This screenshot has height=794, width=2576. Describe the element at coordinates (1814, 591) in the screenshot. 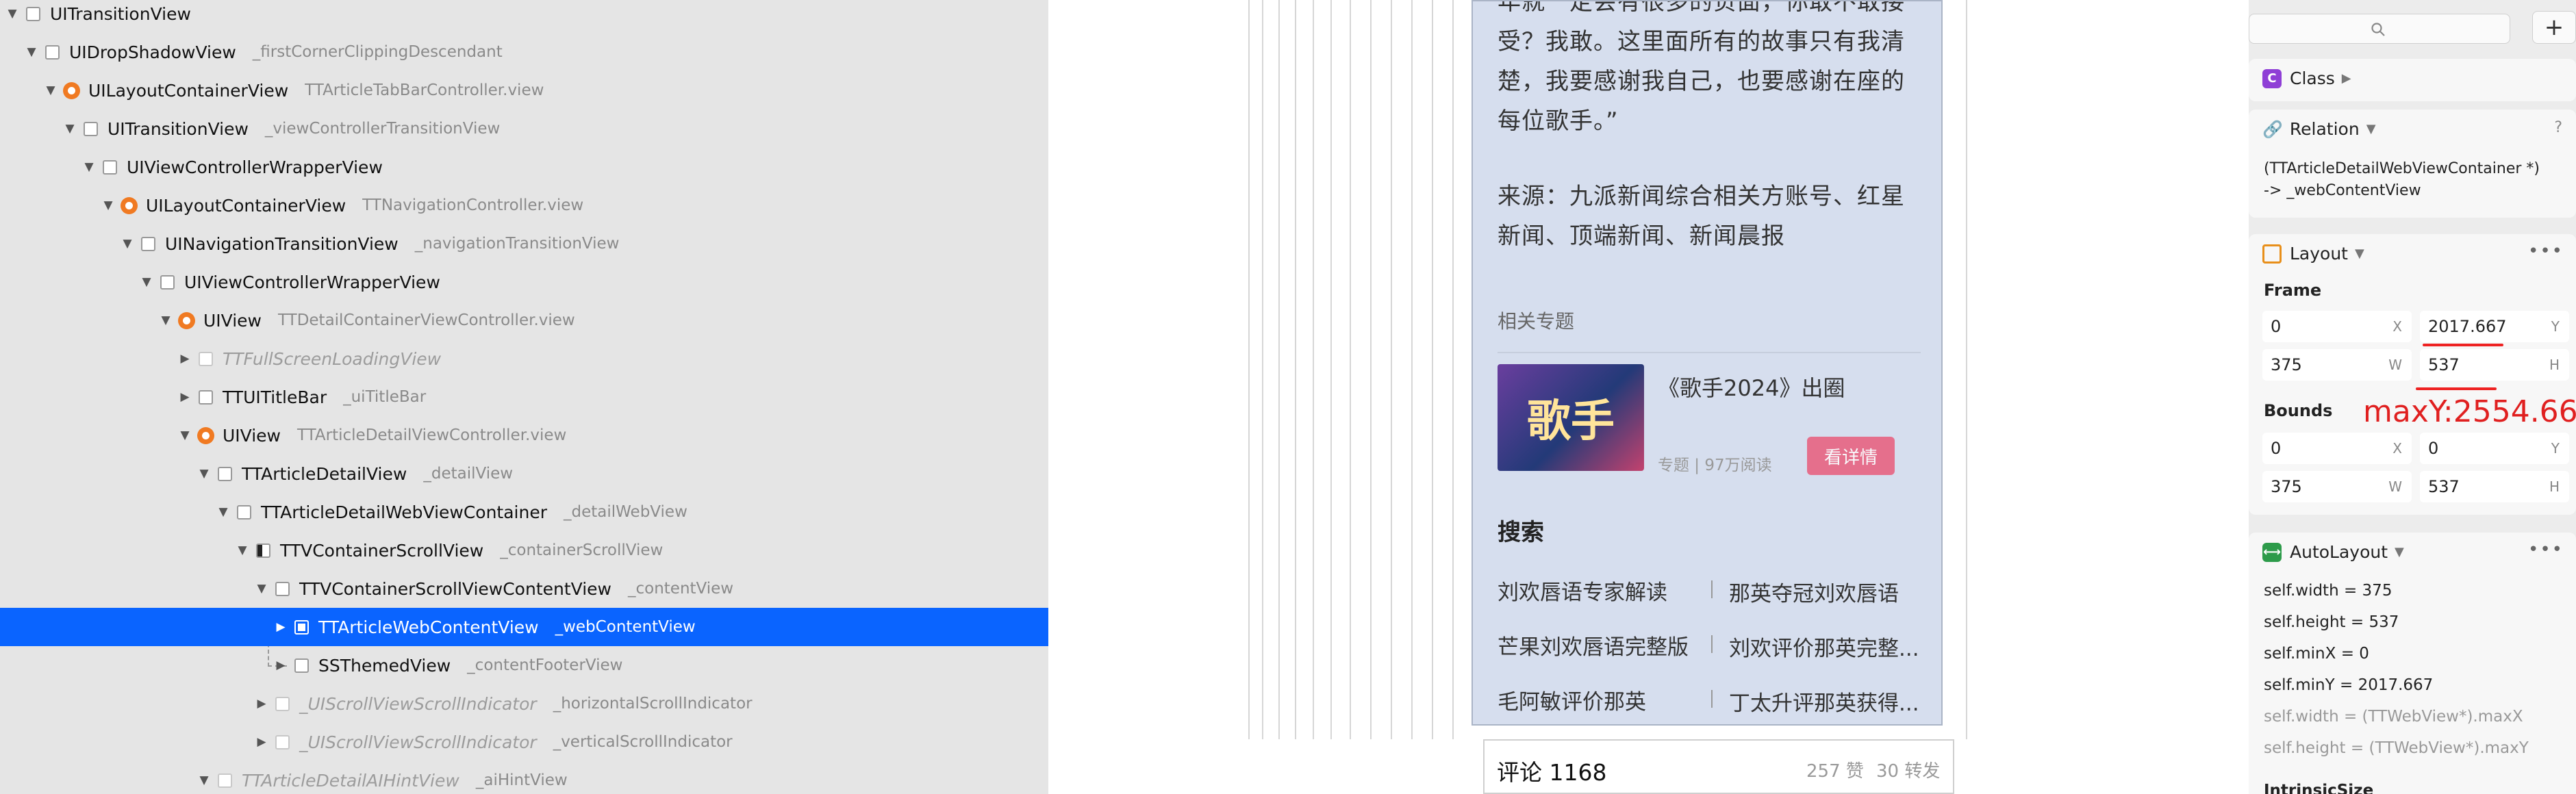

I see `search-suggestion: 那英夺冠刘欢唇语` at that location.